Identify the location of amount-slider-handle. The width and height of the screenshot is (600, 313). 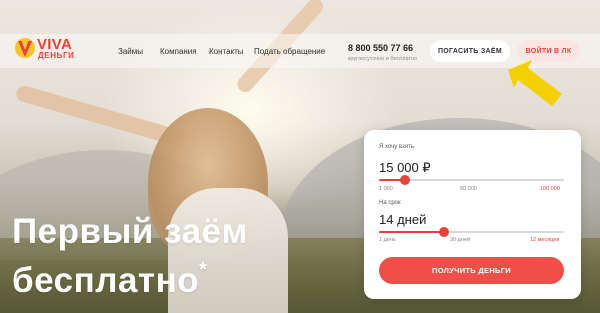
(404, 180).